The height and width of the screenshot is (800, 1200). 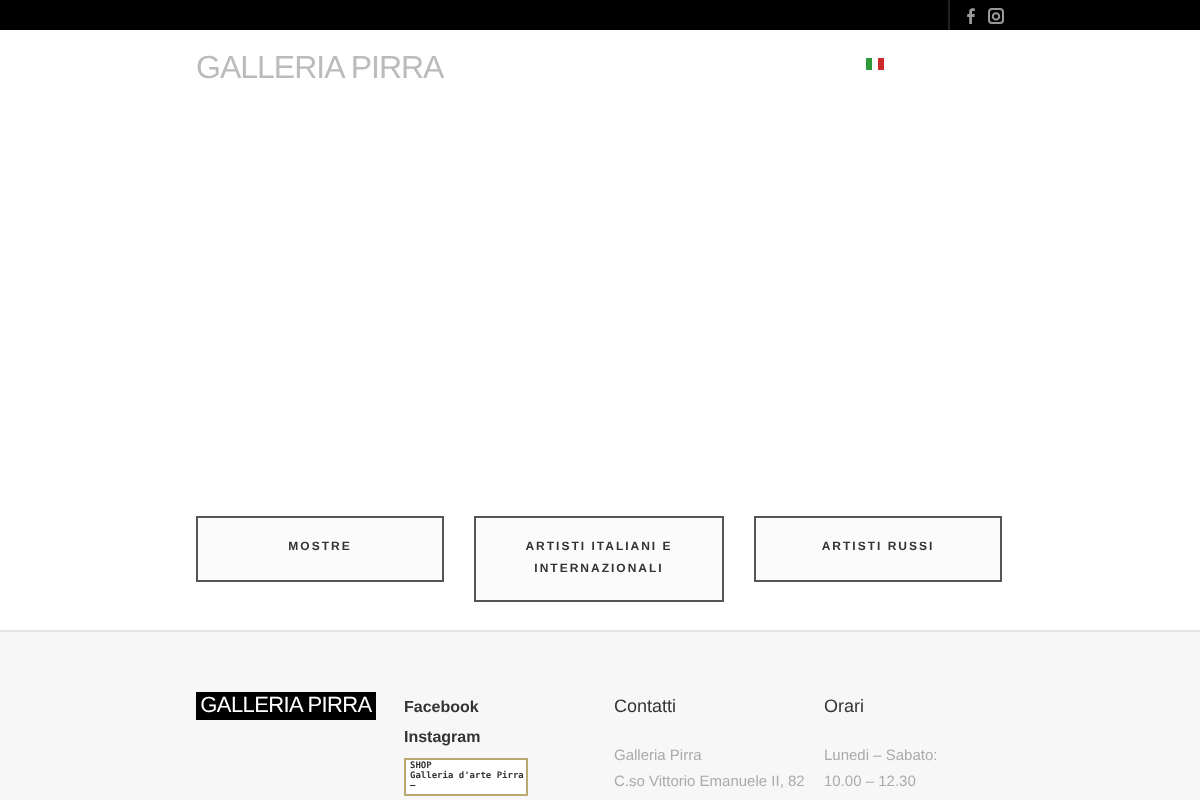 I want to click on instagram-icon, so click(x=996, y=15).